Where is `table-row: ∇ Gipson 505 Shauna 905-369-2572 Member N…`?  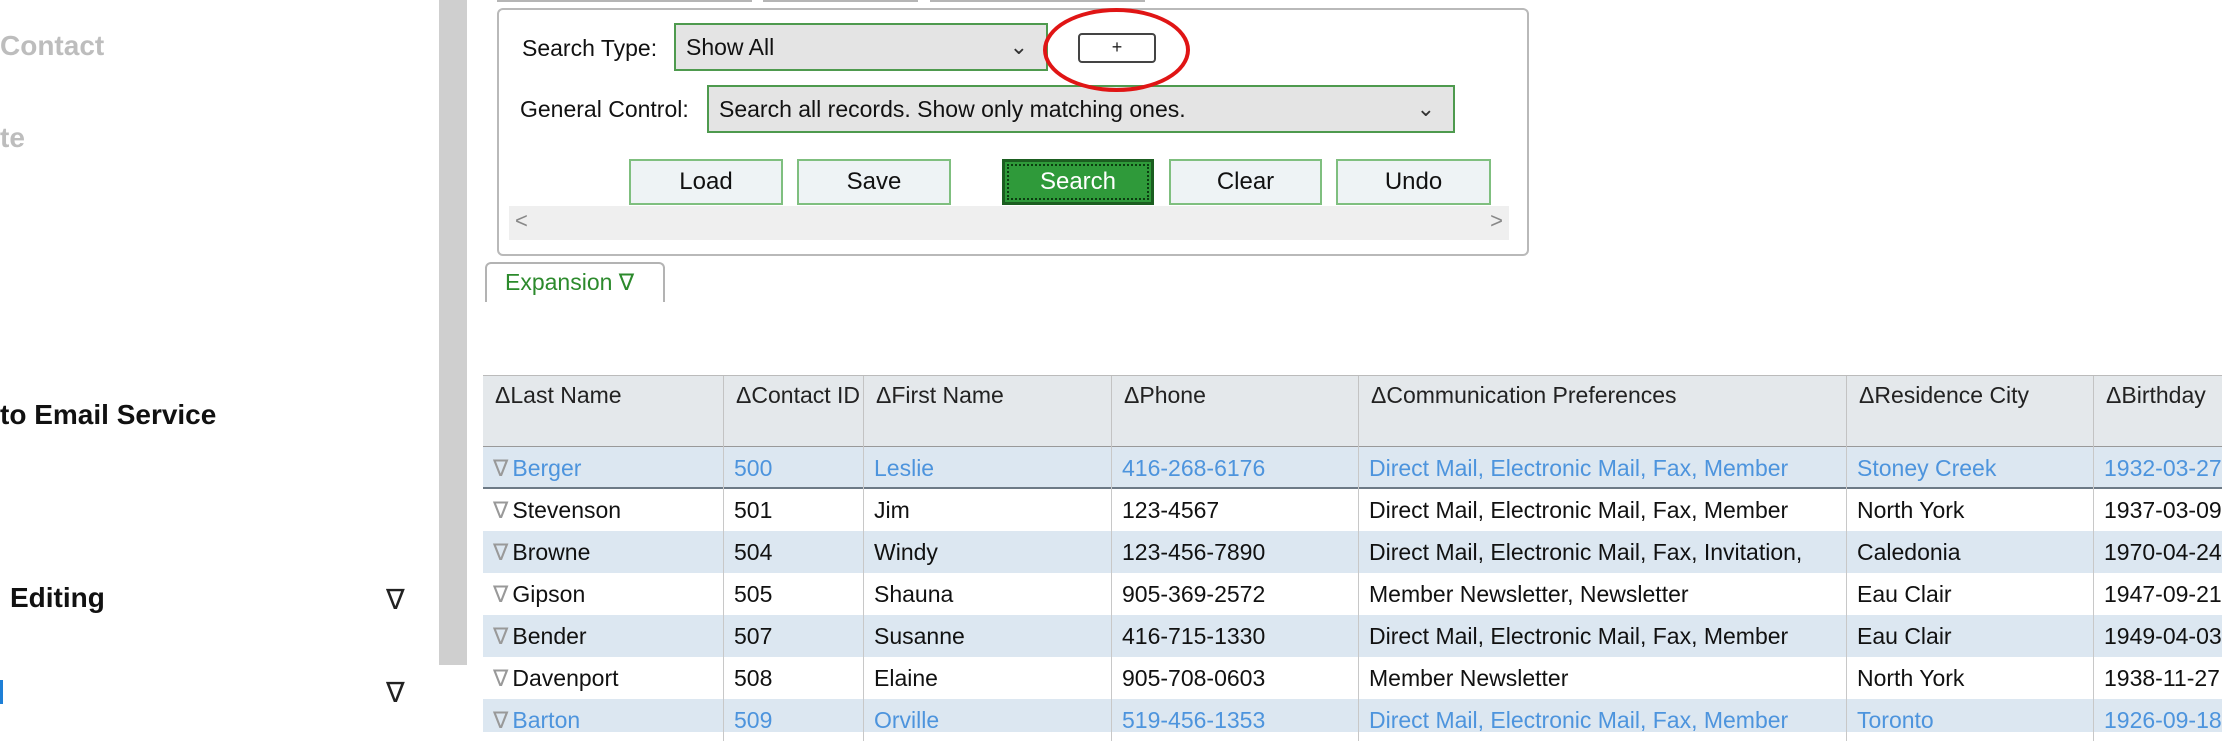
table-row: ∇ Gipson 505 Shauna 905-369-2572 Member N… is located at coordinates (1352, 594).